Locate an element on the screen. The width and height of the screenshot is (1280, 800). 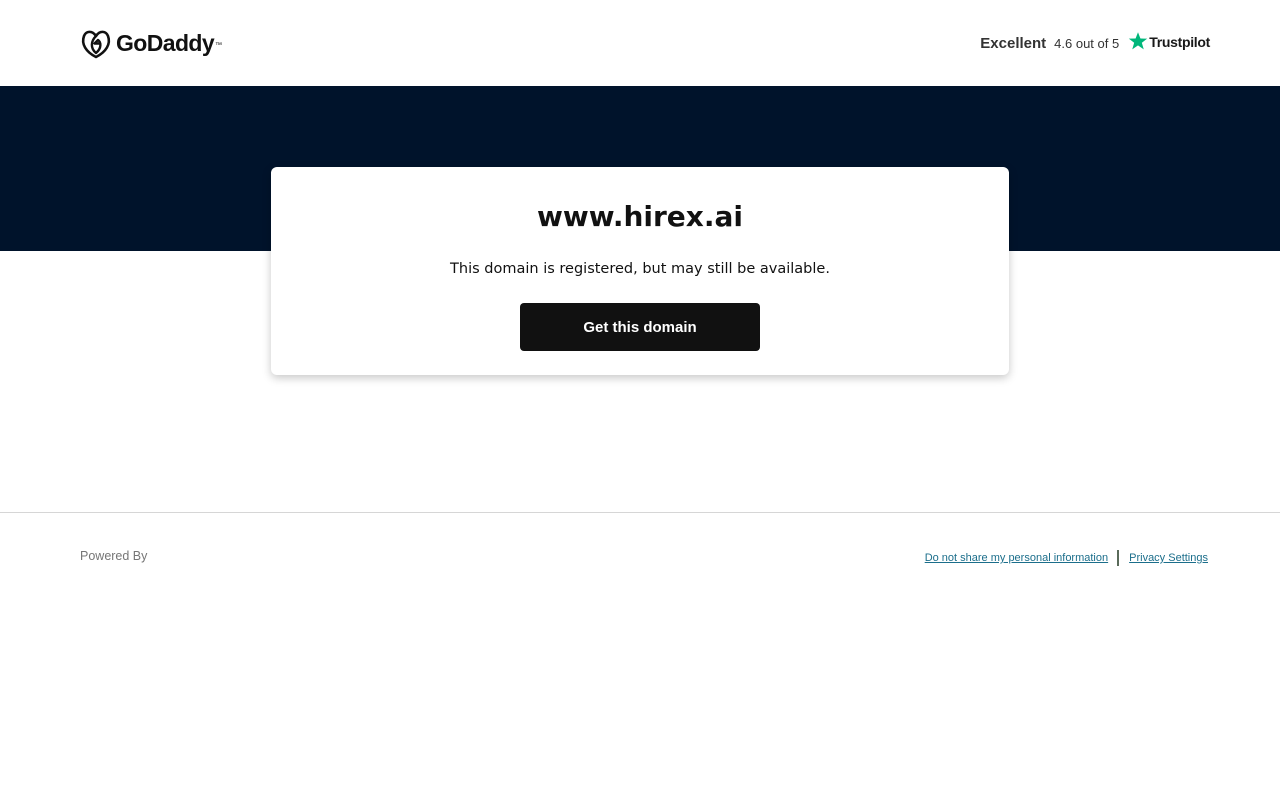
logo-wordmark: GoDaddy is located at coordinates (165, 43).